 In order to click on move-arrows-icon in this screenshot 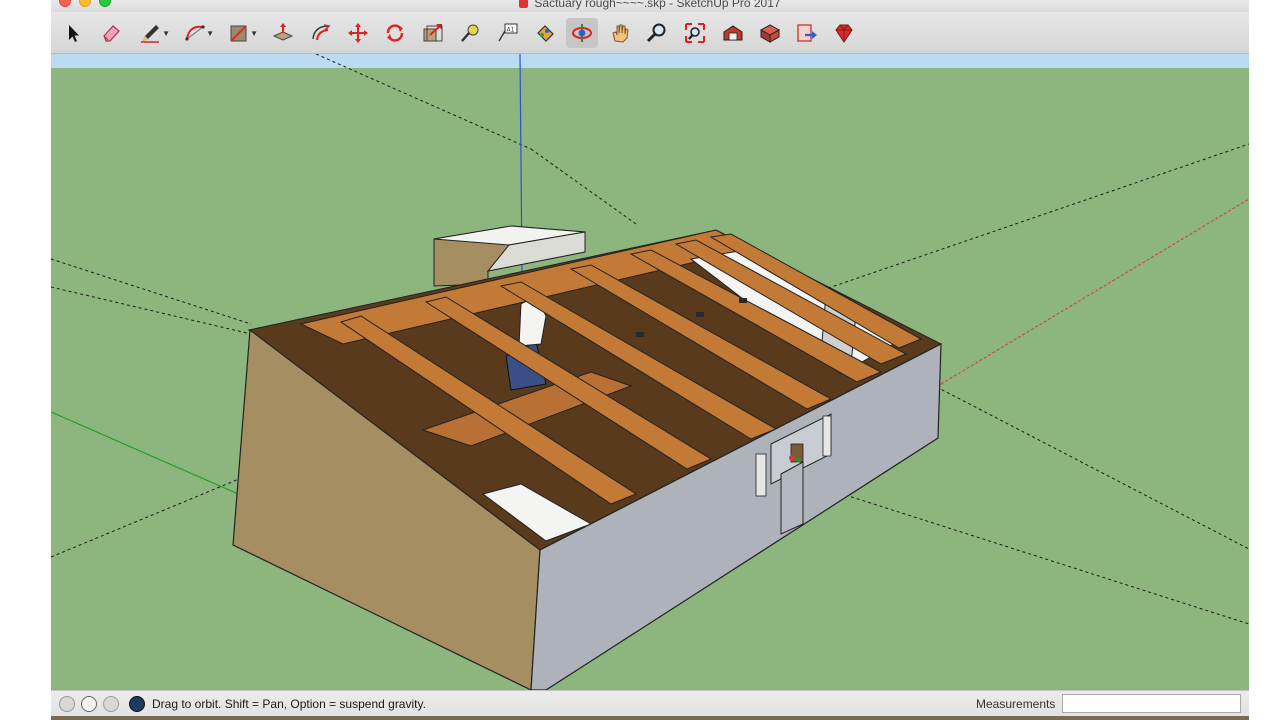, I will do `click(358, 33)`.